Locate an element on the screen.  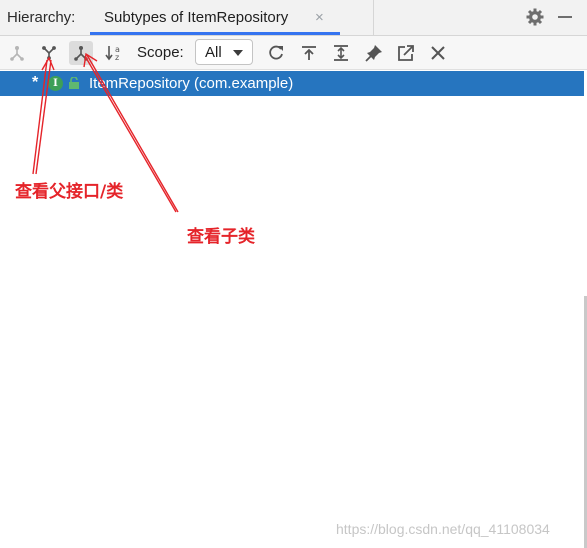
gear-icon is located at coordinates (535, 17).